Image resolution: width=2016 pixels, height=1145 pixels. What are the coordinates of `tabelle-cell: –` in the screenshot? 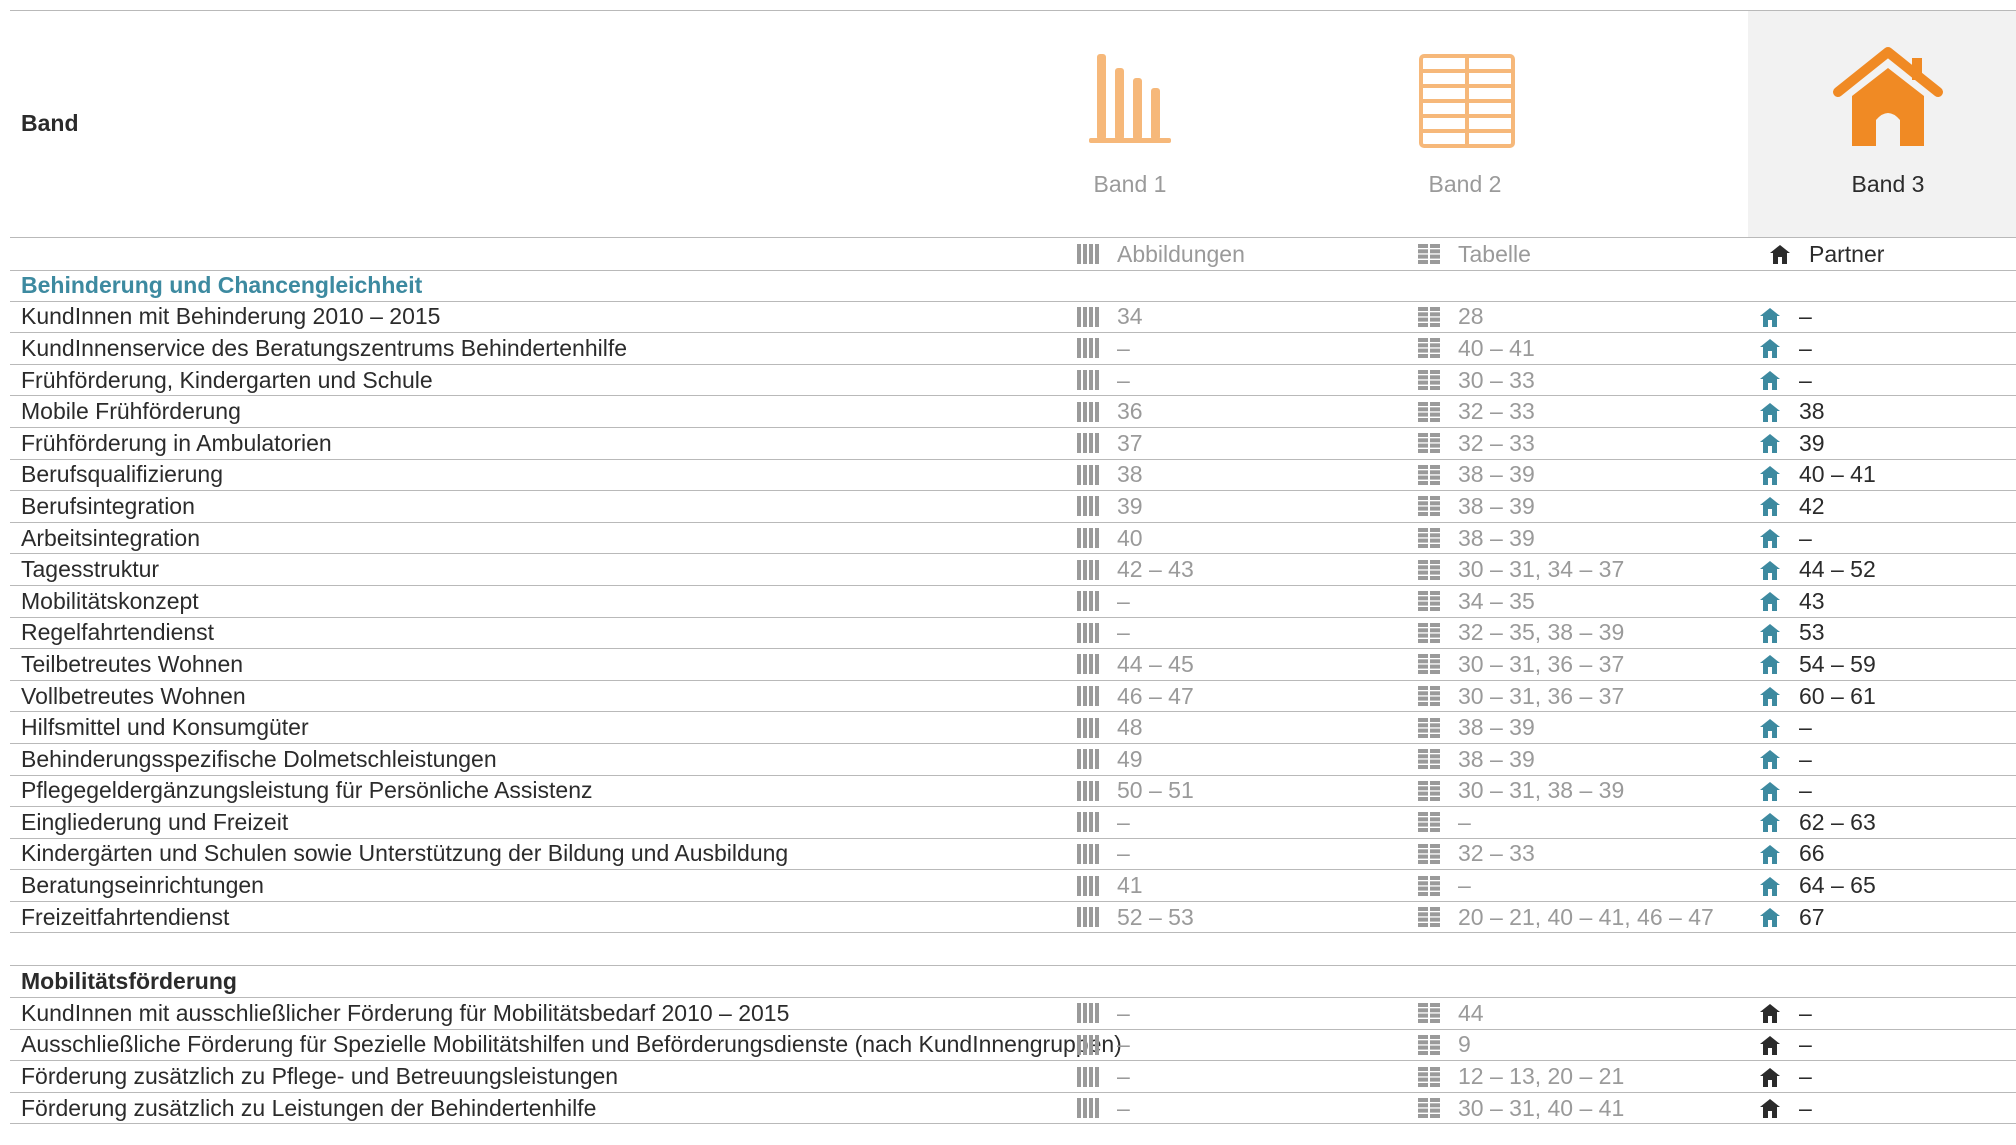 It's located at (1444, 822).